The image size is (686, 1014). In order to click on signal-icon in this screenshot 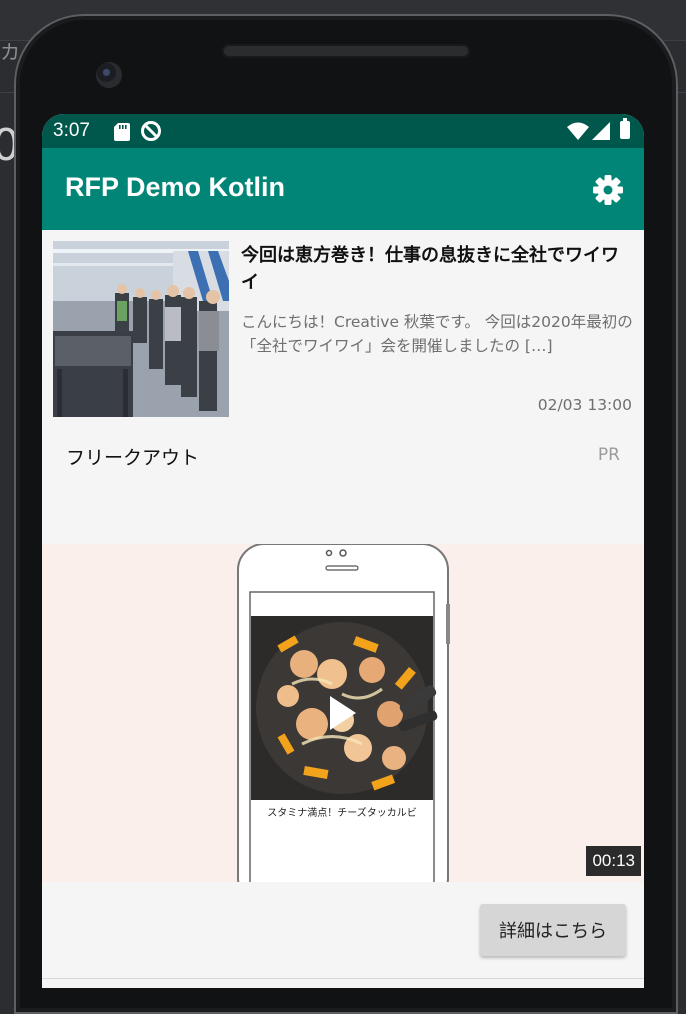, I will do `click(601, 131)`.